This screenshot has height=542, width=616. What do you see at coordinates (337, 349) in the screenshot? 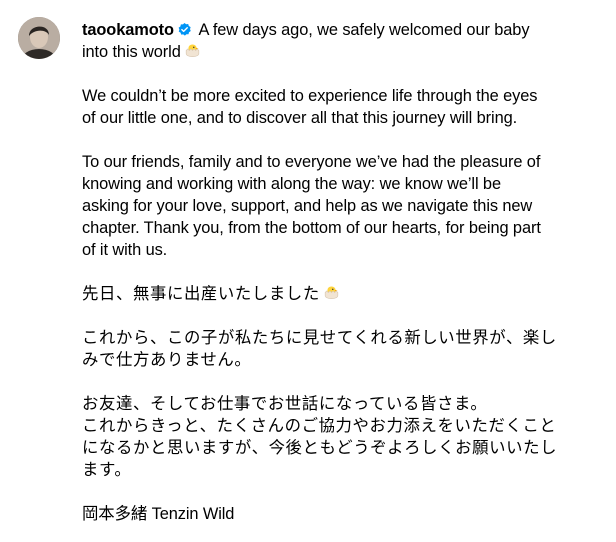
I see `caption-paragraph-jp-excited: これから、この子が私たちに見せてくれる新しい世界が、楽し みで仕方ありません。` at bounding box center [337, 349].